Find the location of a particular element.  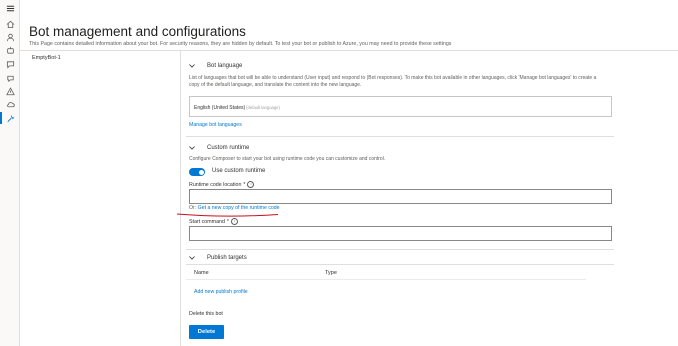

table-header-divider is located at coordinates (386, 279).